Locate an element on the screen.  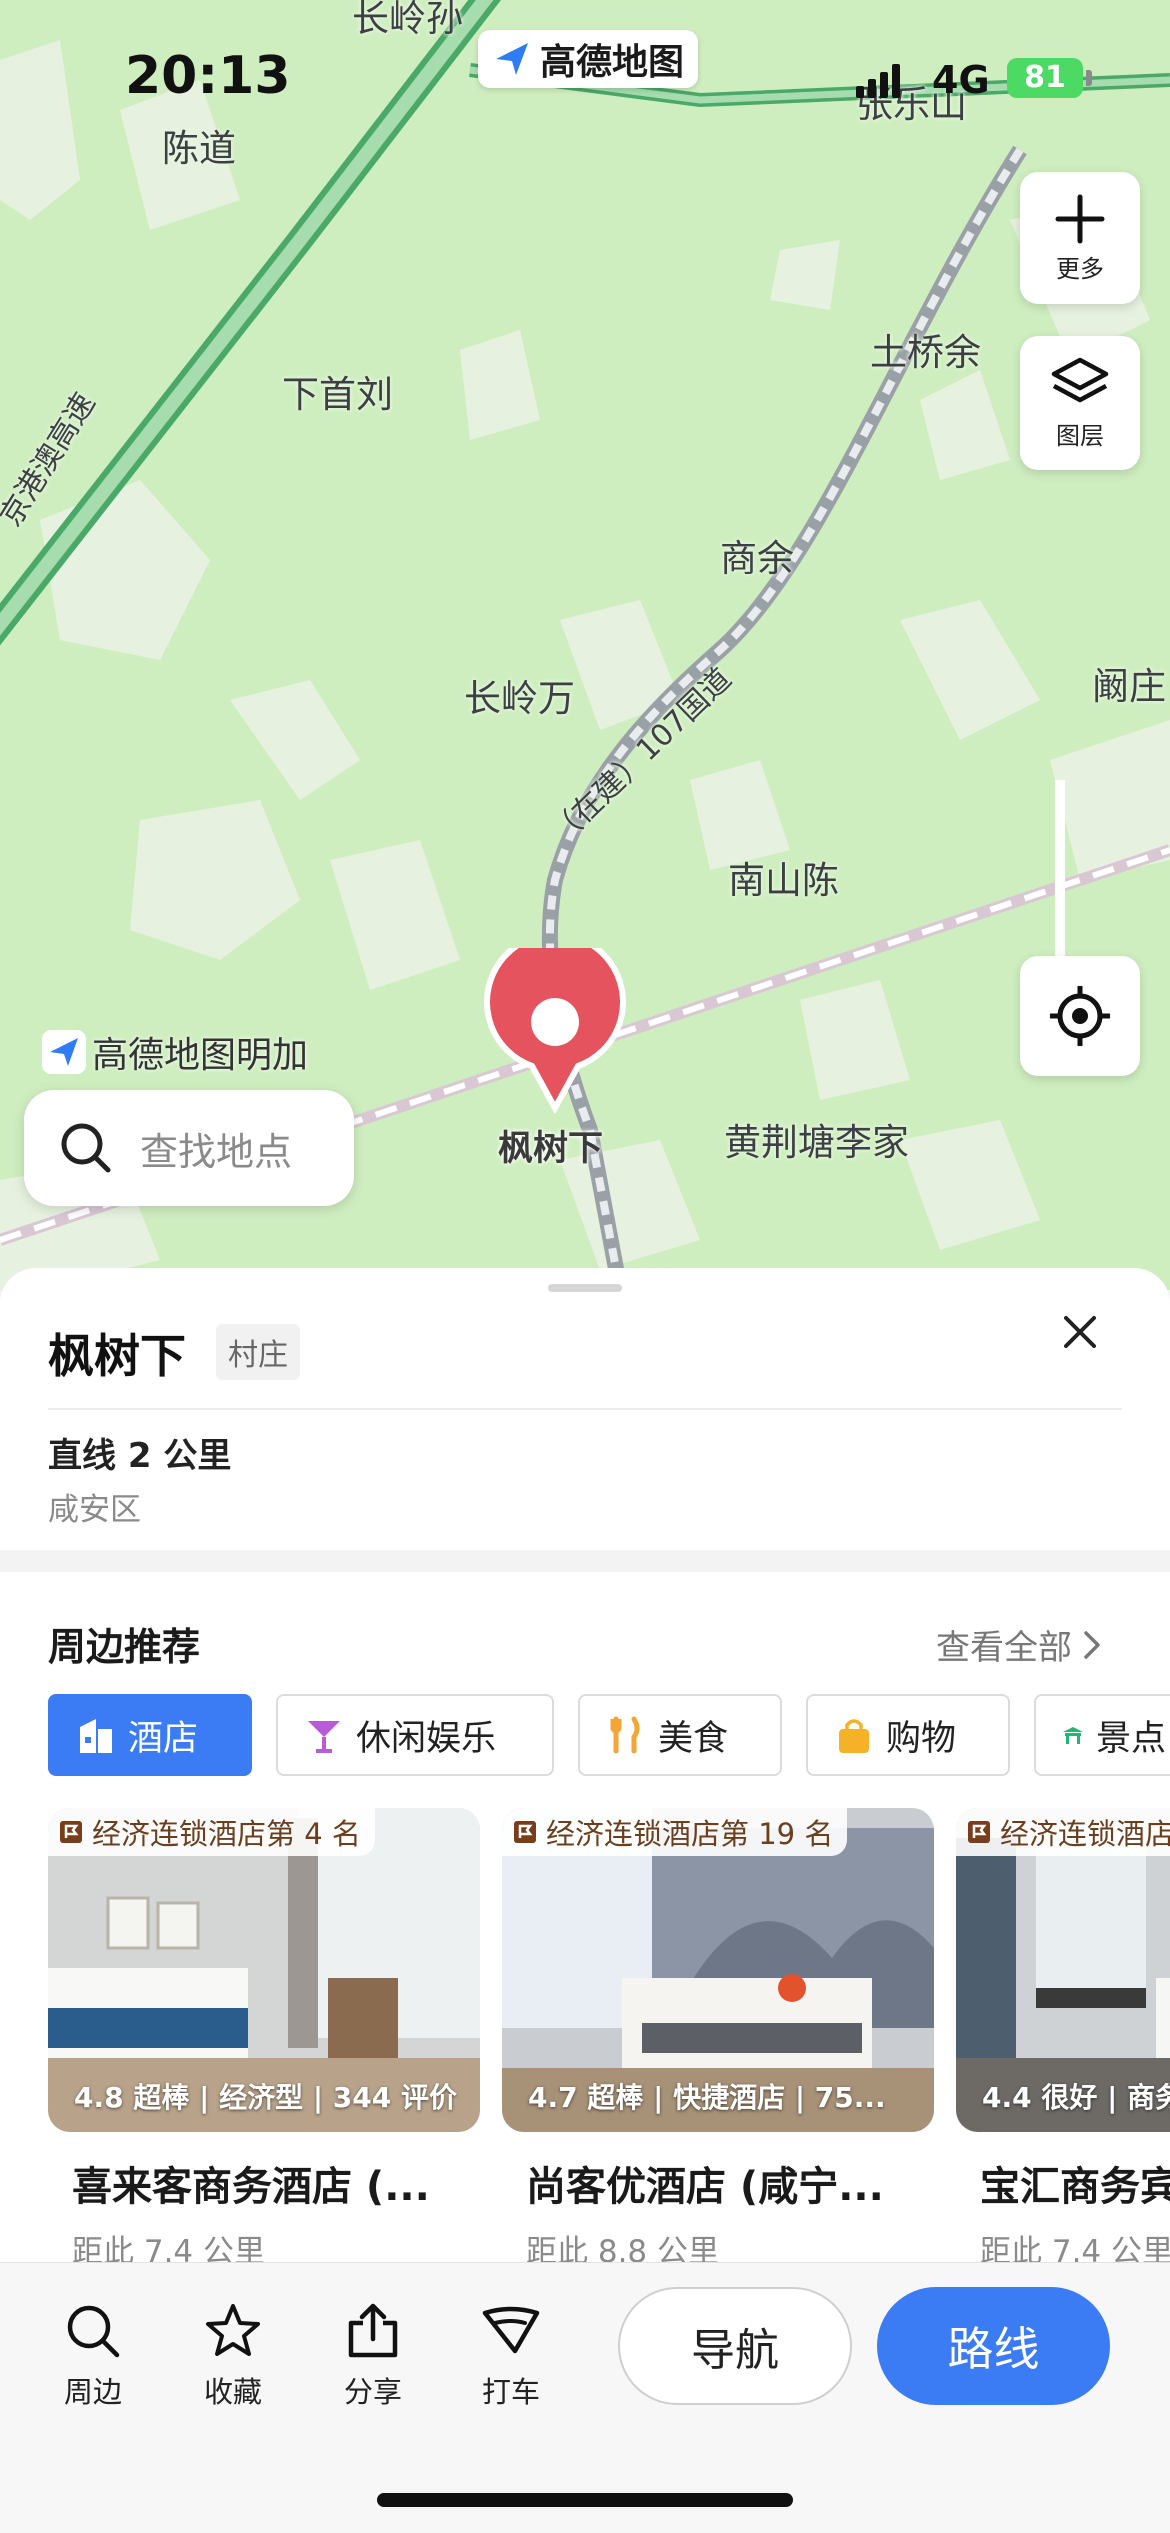
divider is located at coordinates (585, 1409).